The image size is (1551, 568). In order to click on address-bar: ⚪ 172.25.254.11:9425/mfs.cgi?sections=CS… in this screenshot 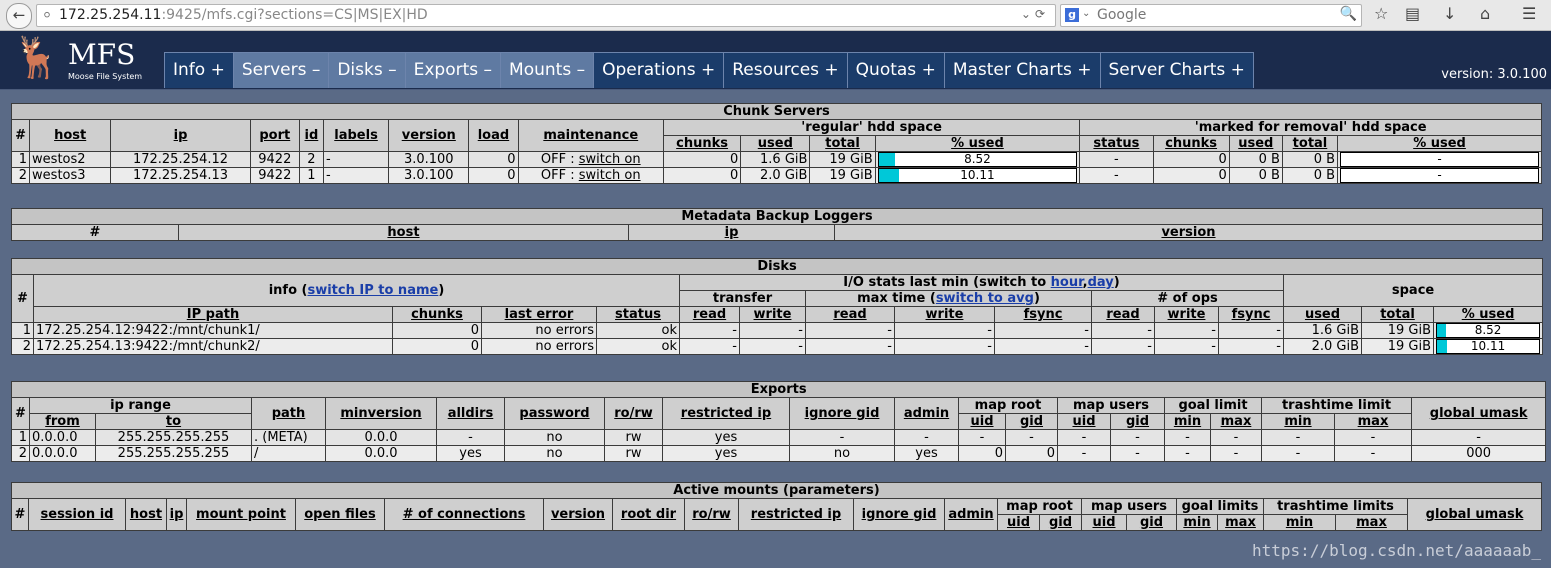, I will do `click(546, 15)`.